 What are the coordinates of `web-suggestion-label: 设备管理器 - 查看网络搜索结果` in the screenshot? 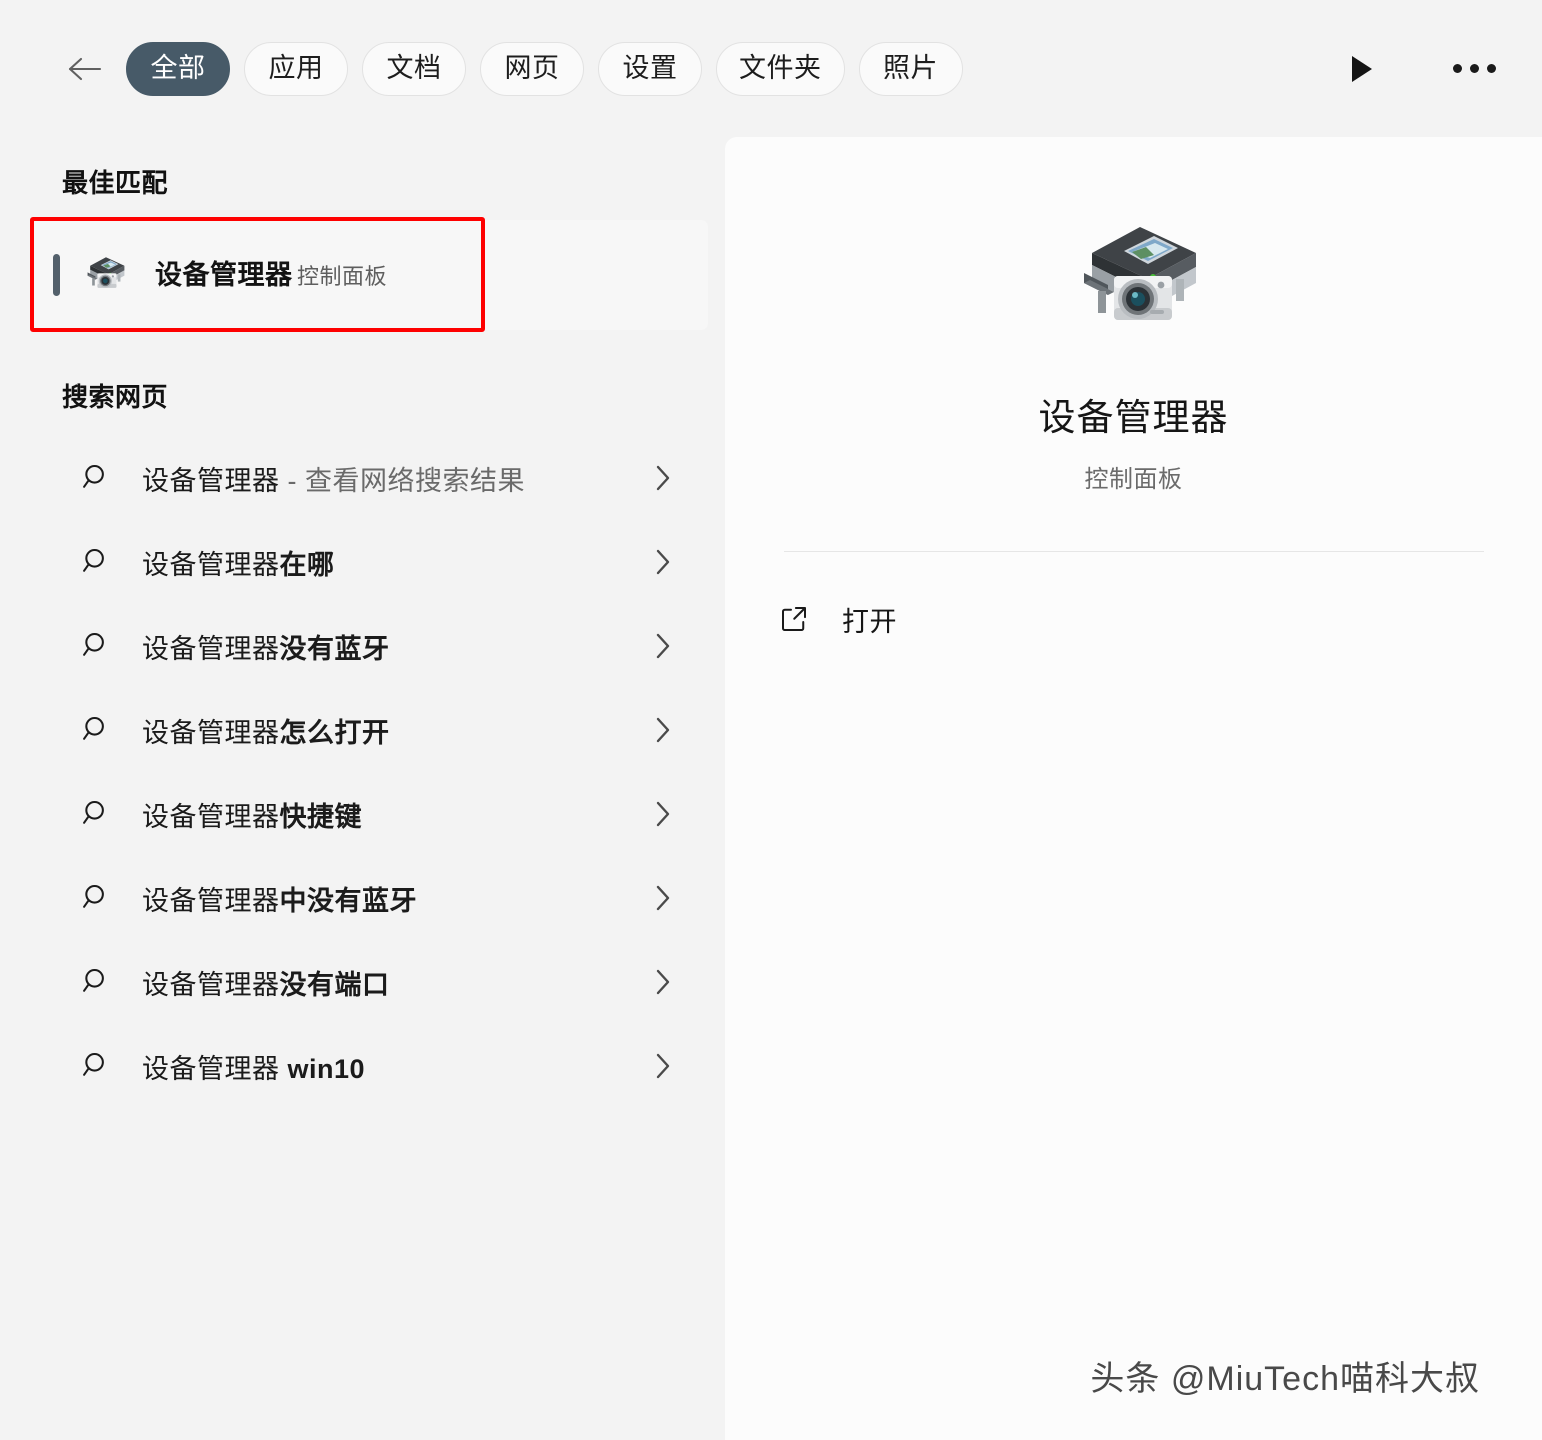 It's located at (333, 478).